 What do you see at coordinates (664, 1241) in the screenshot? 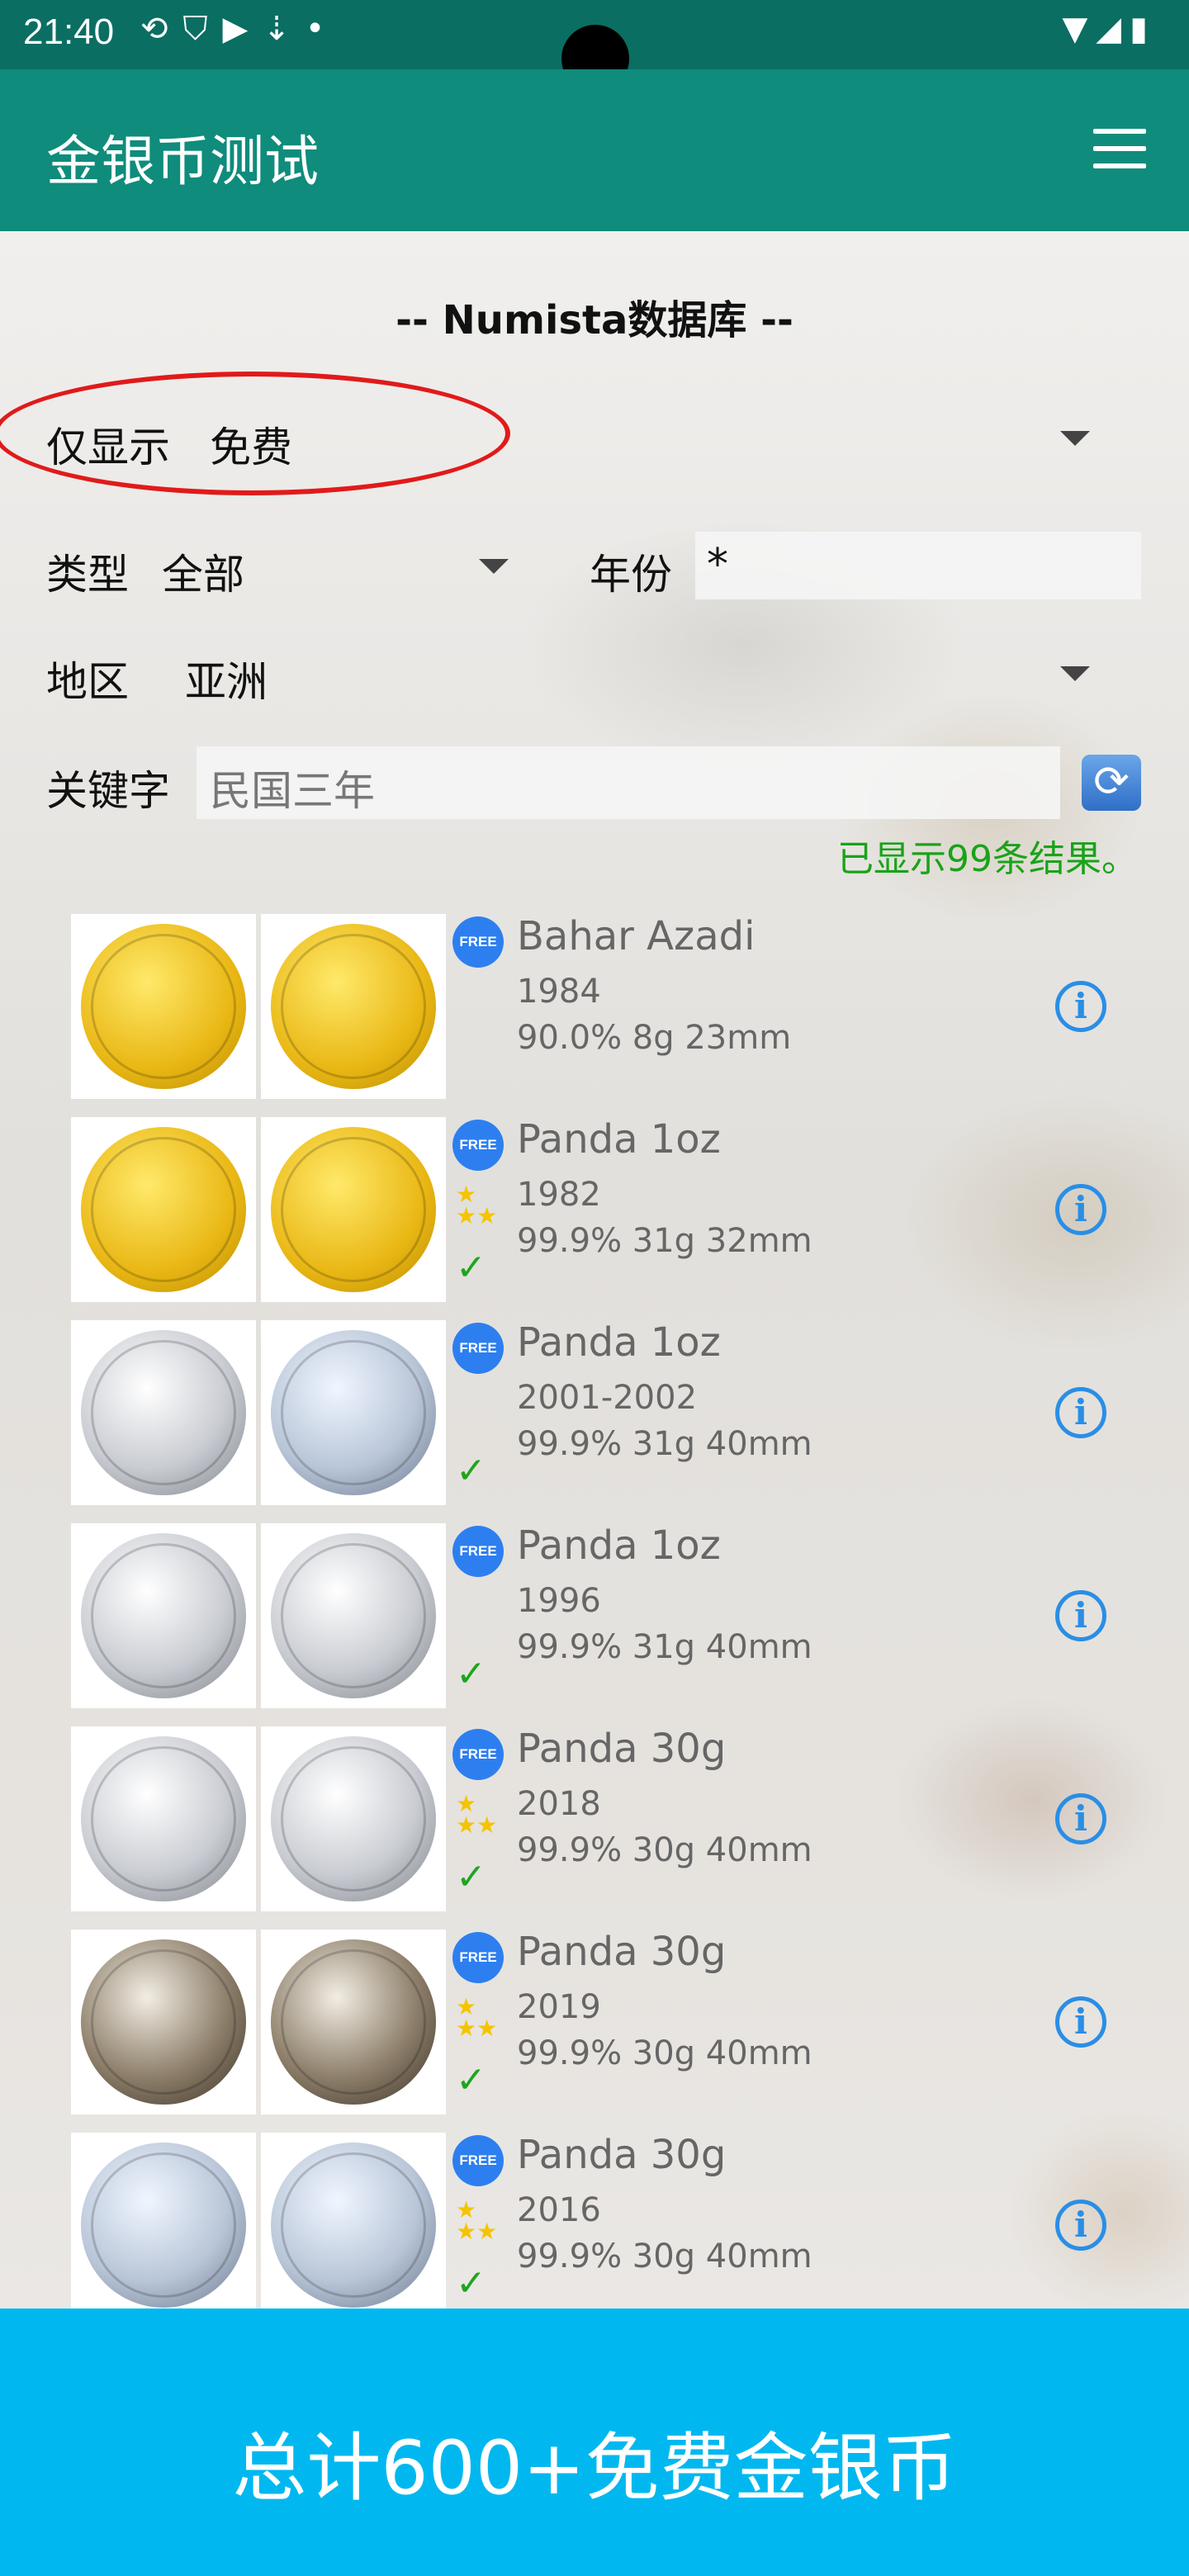
I see `coin-specs: 99.9% 31g 32mm` at bounding box center [664, 1241].